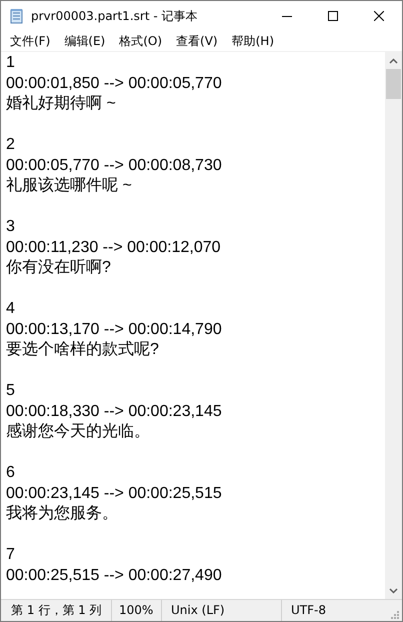 This screenshot has width=403, height=622. Describe the element at coordinates (114, 330) in the screenshot. I see `subtitle-timestamp: 00:00:13,170 --> 00:00:14,790` at that location.